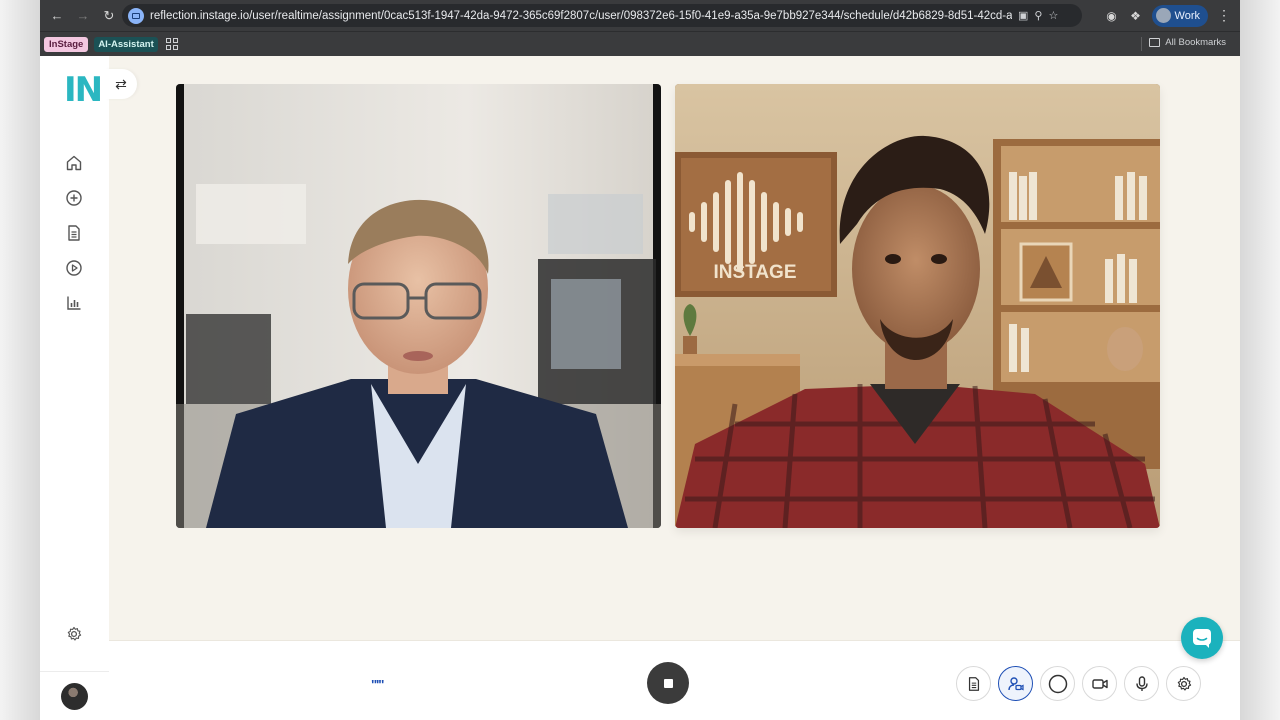 This screenshot has width=1280, height=720. I want to click on call-controls-bar: "'", so click(674, 680).